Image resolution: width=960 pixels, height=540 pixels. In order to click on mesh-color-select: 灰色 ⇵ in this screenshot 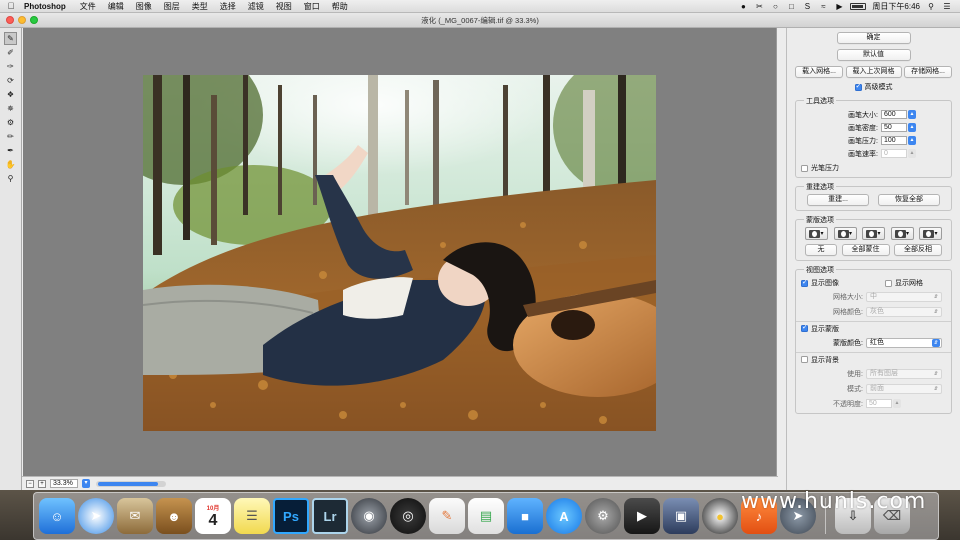, I will do `click(904, 311)`.